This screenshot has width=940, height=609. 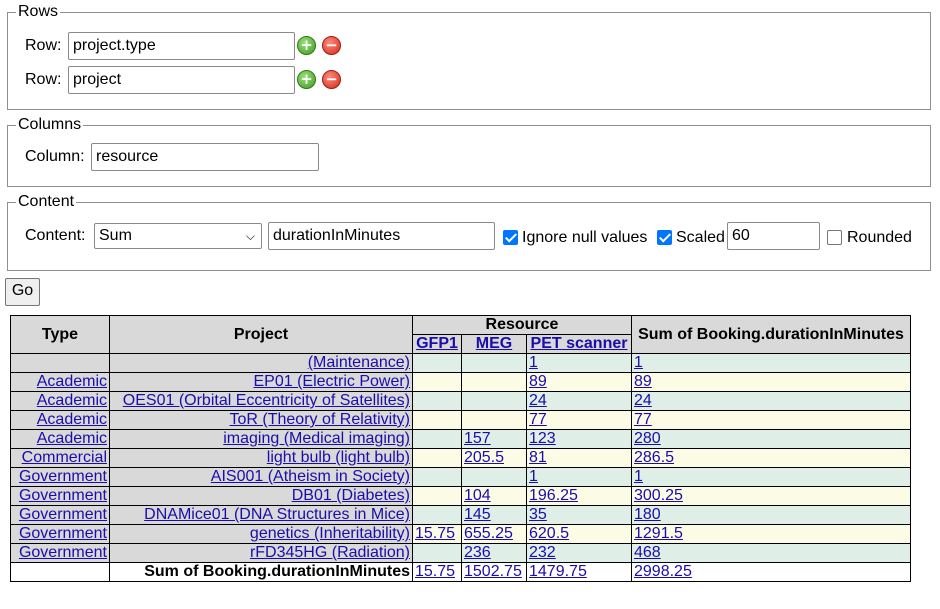 What do you see at coordinates (658, 533) in the screenshot?
I see `sum-cell-link: 1291.5` at bounding box center [658, 533].